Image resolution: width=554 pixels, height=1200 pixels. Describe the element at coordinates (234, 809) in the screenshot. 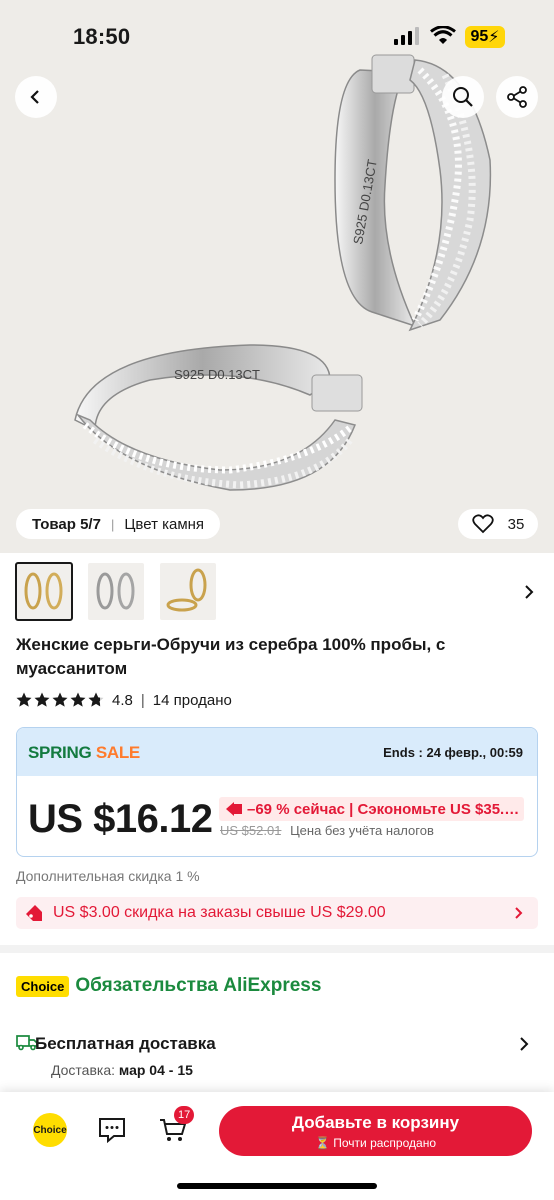

I see `down-arrow-icon` at that location.